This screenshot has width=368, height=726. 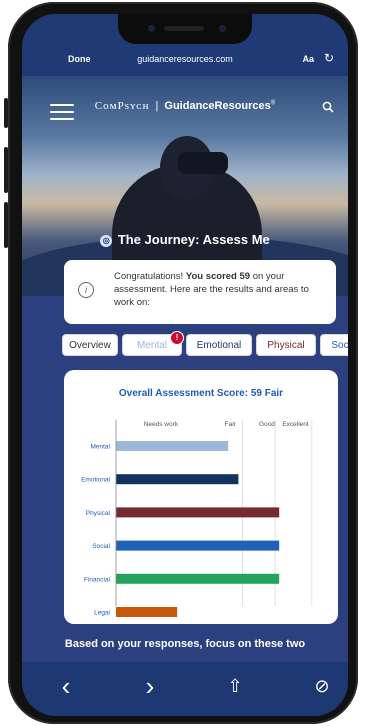 I want to click on site-name: GuidanceResources, so click(x=217, y=106).